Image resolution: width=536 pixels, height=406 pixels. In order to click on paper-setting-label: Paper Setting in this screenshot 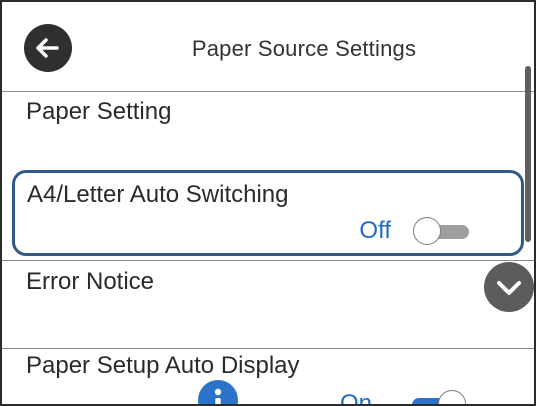, I will do `click(99, 111)`.